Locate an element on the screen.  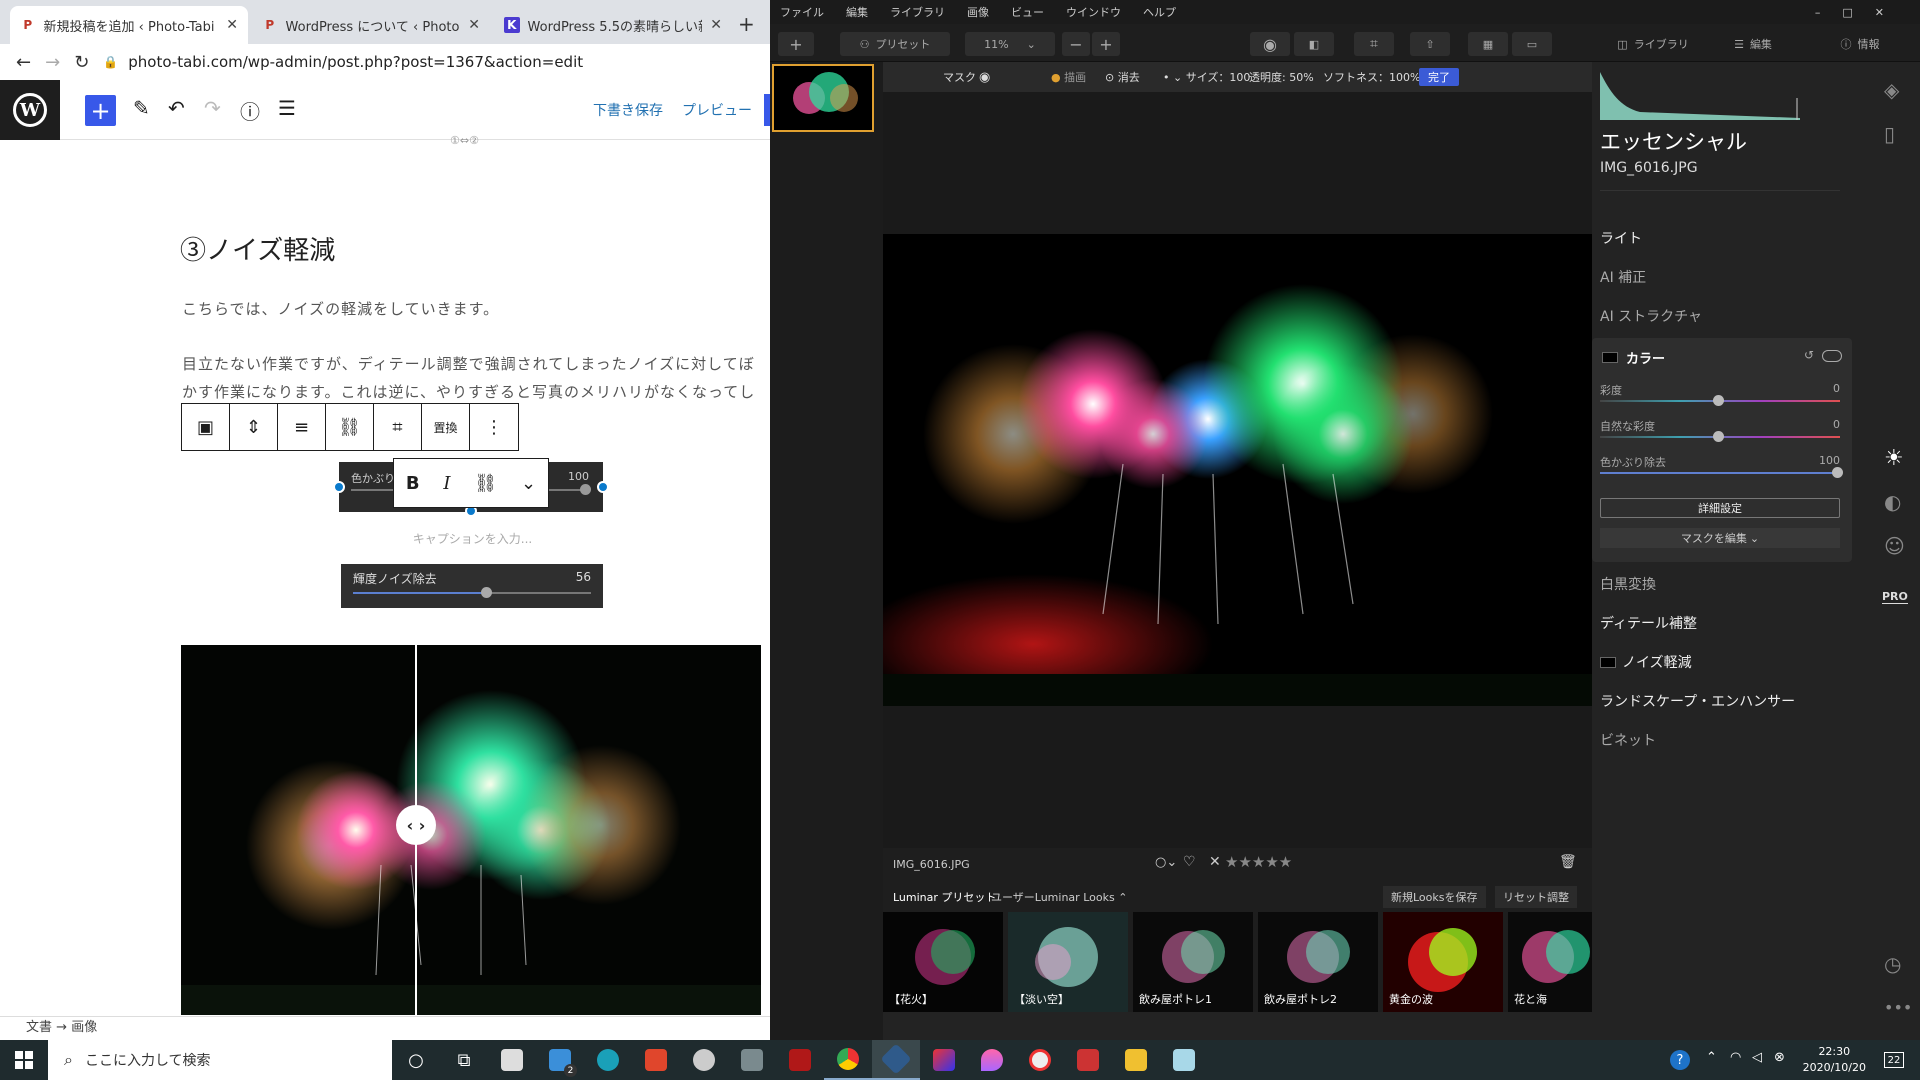
menu-image: 画像 is located at coordinates (978, 12).